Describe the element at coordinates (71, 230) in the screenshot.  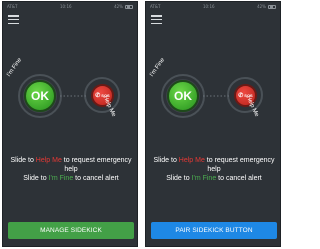
I see `manage-sidekick-button: Manage Sidekick` at that location.